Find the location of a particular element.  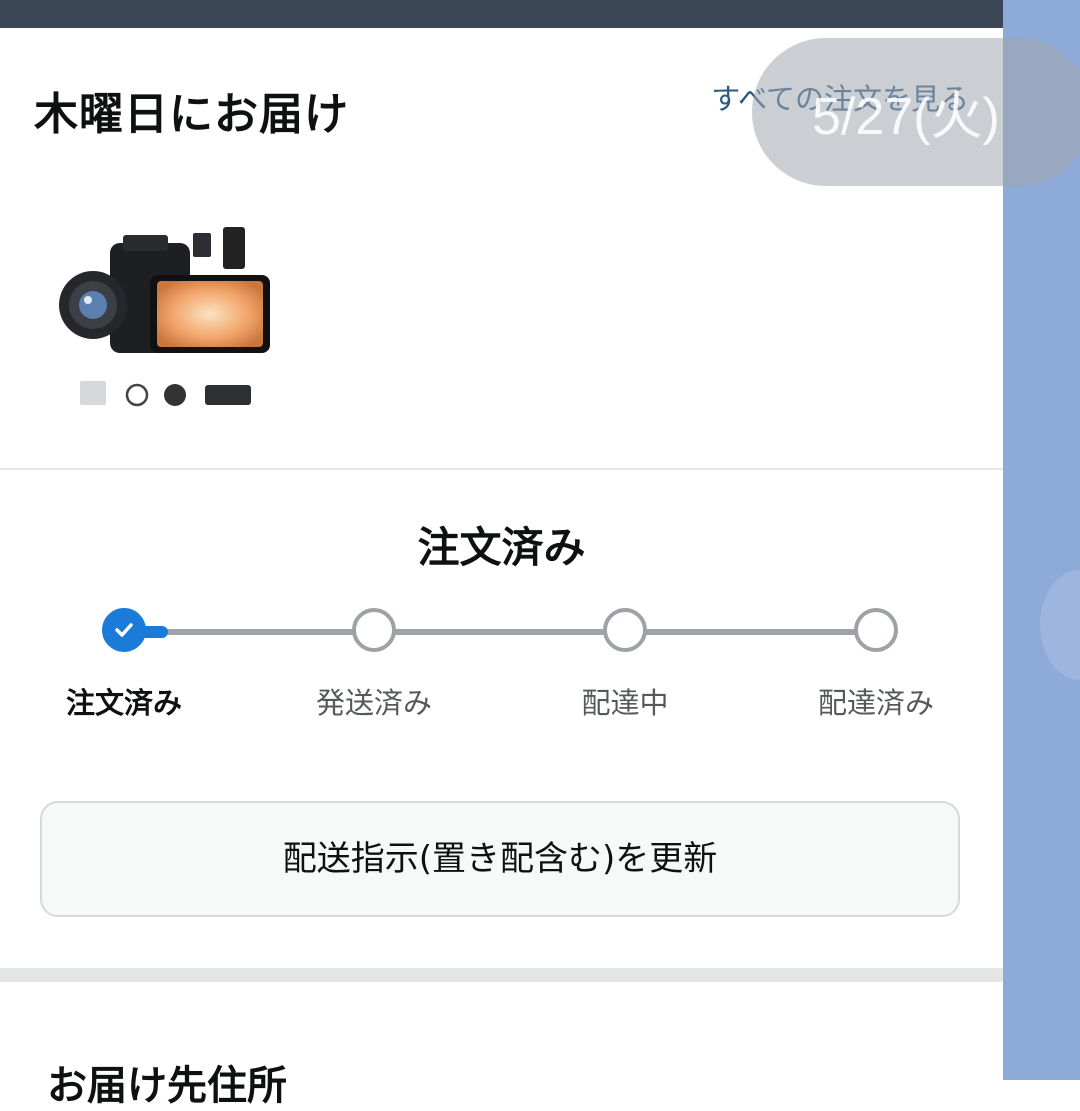

update-delivery-instructions-button: 配送指示(置き配含む)を更新 is located at coordinates (500, 859).